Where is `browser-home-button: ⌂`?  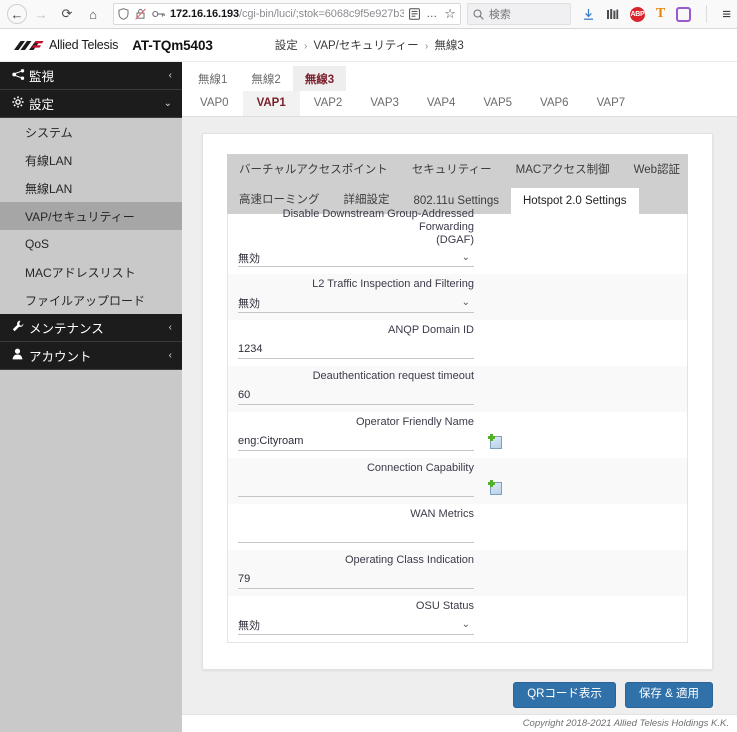
browser-home-button: ⌂ is located at coordinates (93, 14).